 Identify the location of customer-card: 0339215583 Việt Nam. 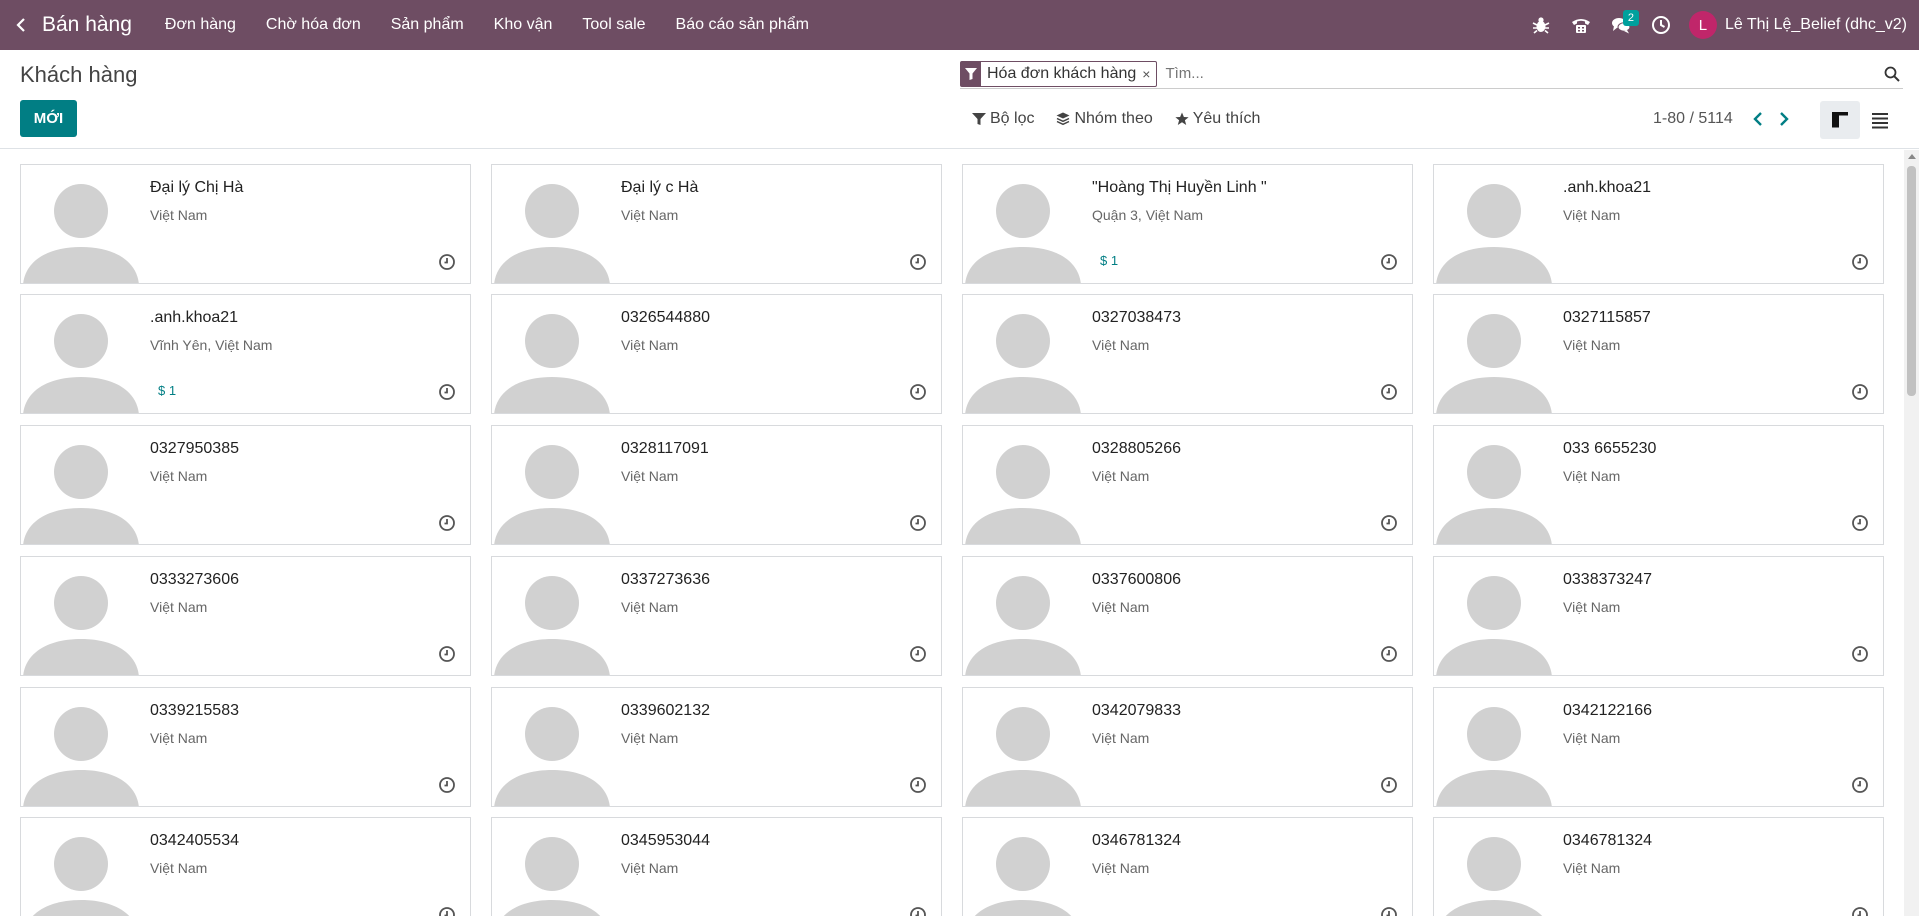
(245, 747).